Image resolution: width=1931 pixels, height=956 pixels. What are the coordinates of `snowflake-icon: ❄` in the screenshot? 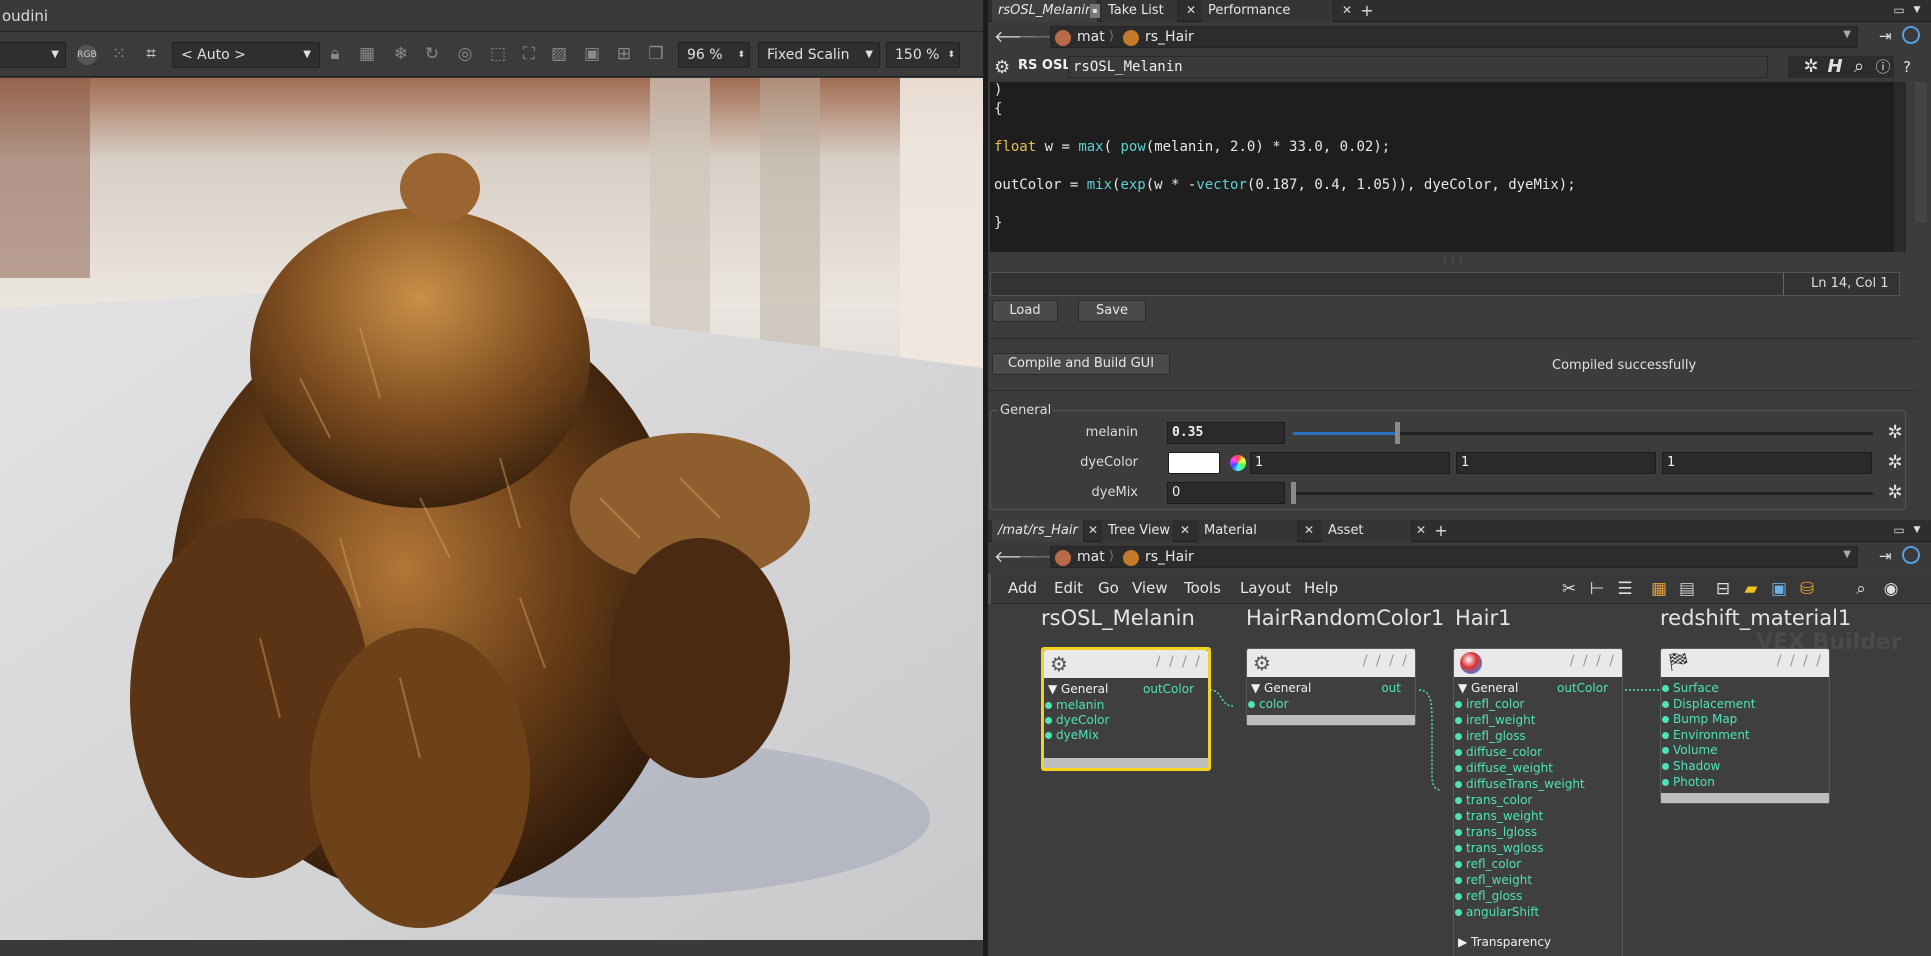 It's located at (401, 54).